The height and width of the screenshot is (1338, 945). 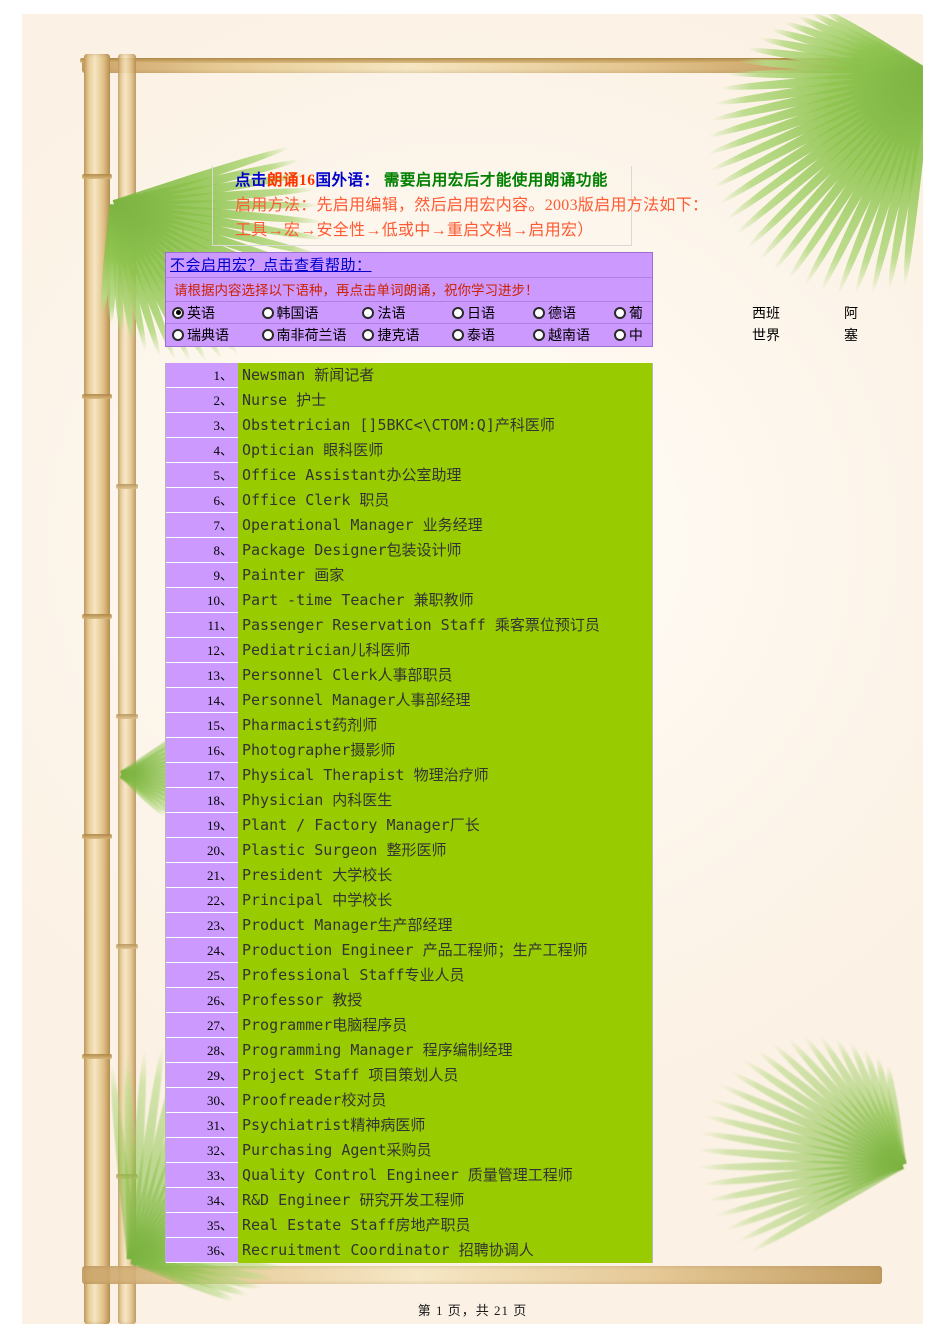 I want to click on vocabulary-row: 26、 Professor 教授, so click(x=409, y=1000).